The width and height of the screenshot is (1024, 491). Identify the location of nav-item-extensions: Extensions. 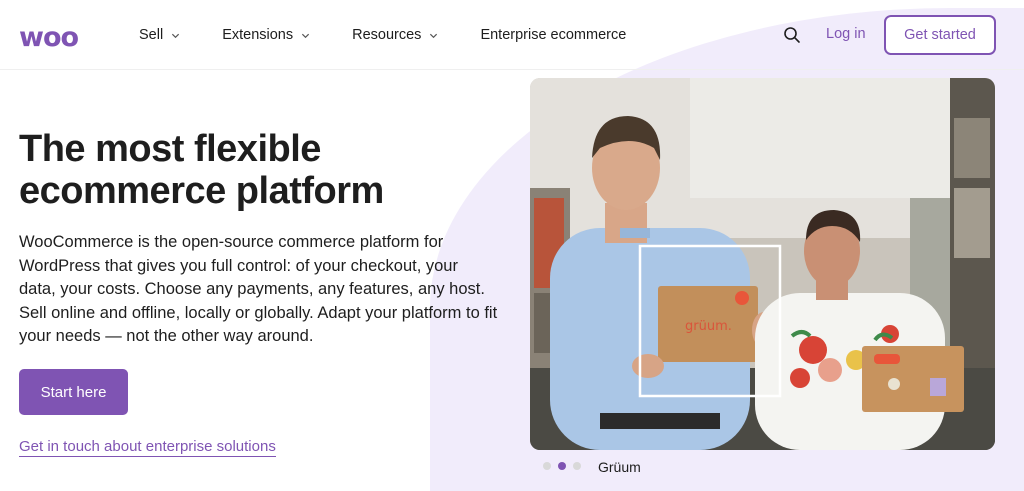
(266, 35).